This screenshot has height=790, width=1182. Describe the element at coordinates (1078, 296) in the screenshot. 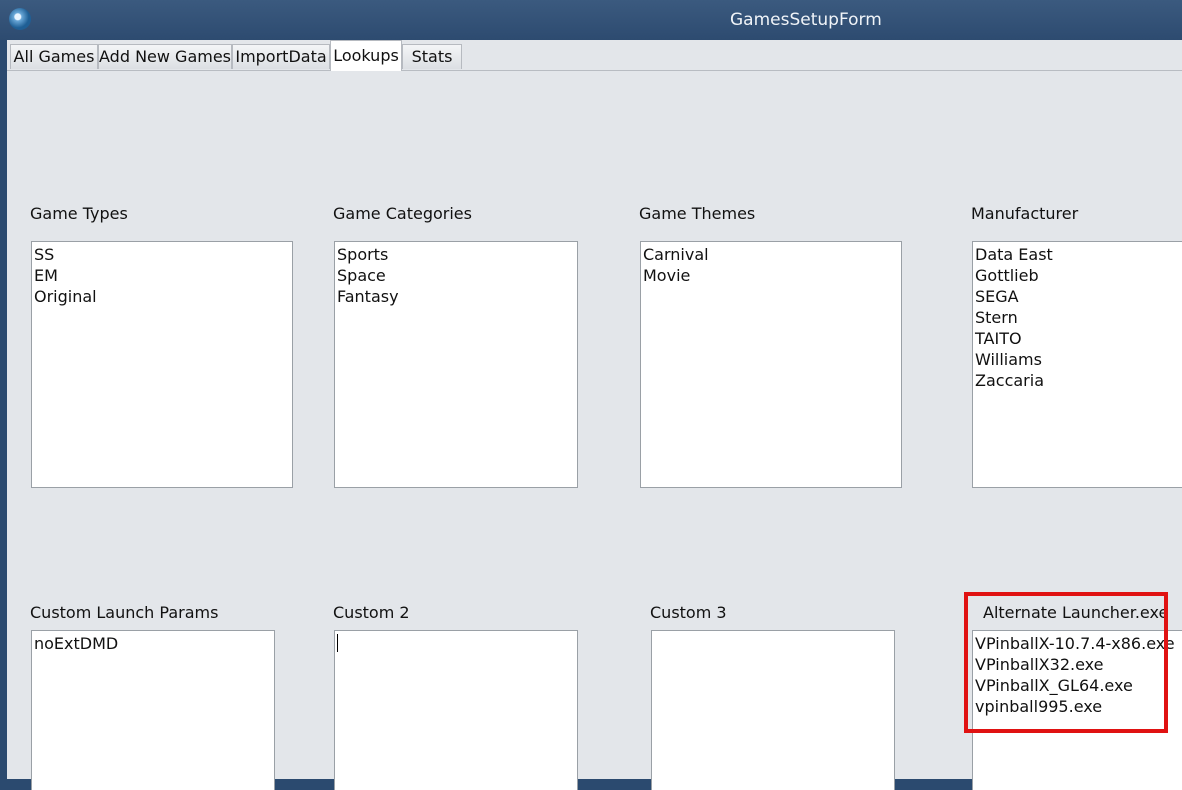

I see `list-item: SEGA` at that location.